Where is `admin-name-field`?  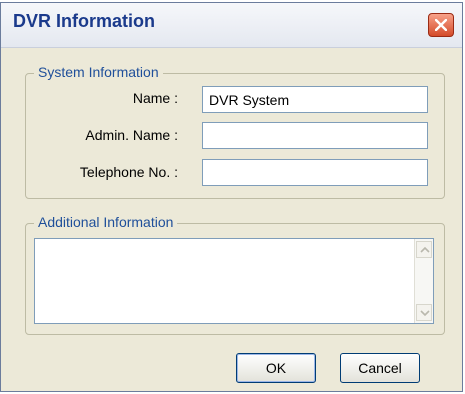
admin-name-field is located at coordinates (315, 135).